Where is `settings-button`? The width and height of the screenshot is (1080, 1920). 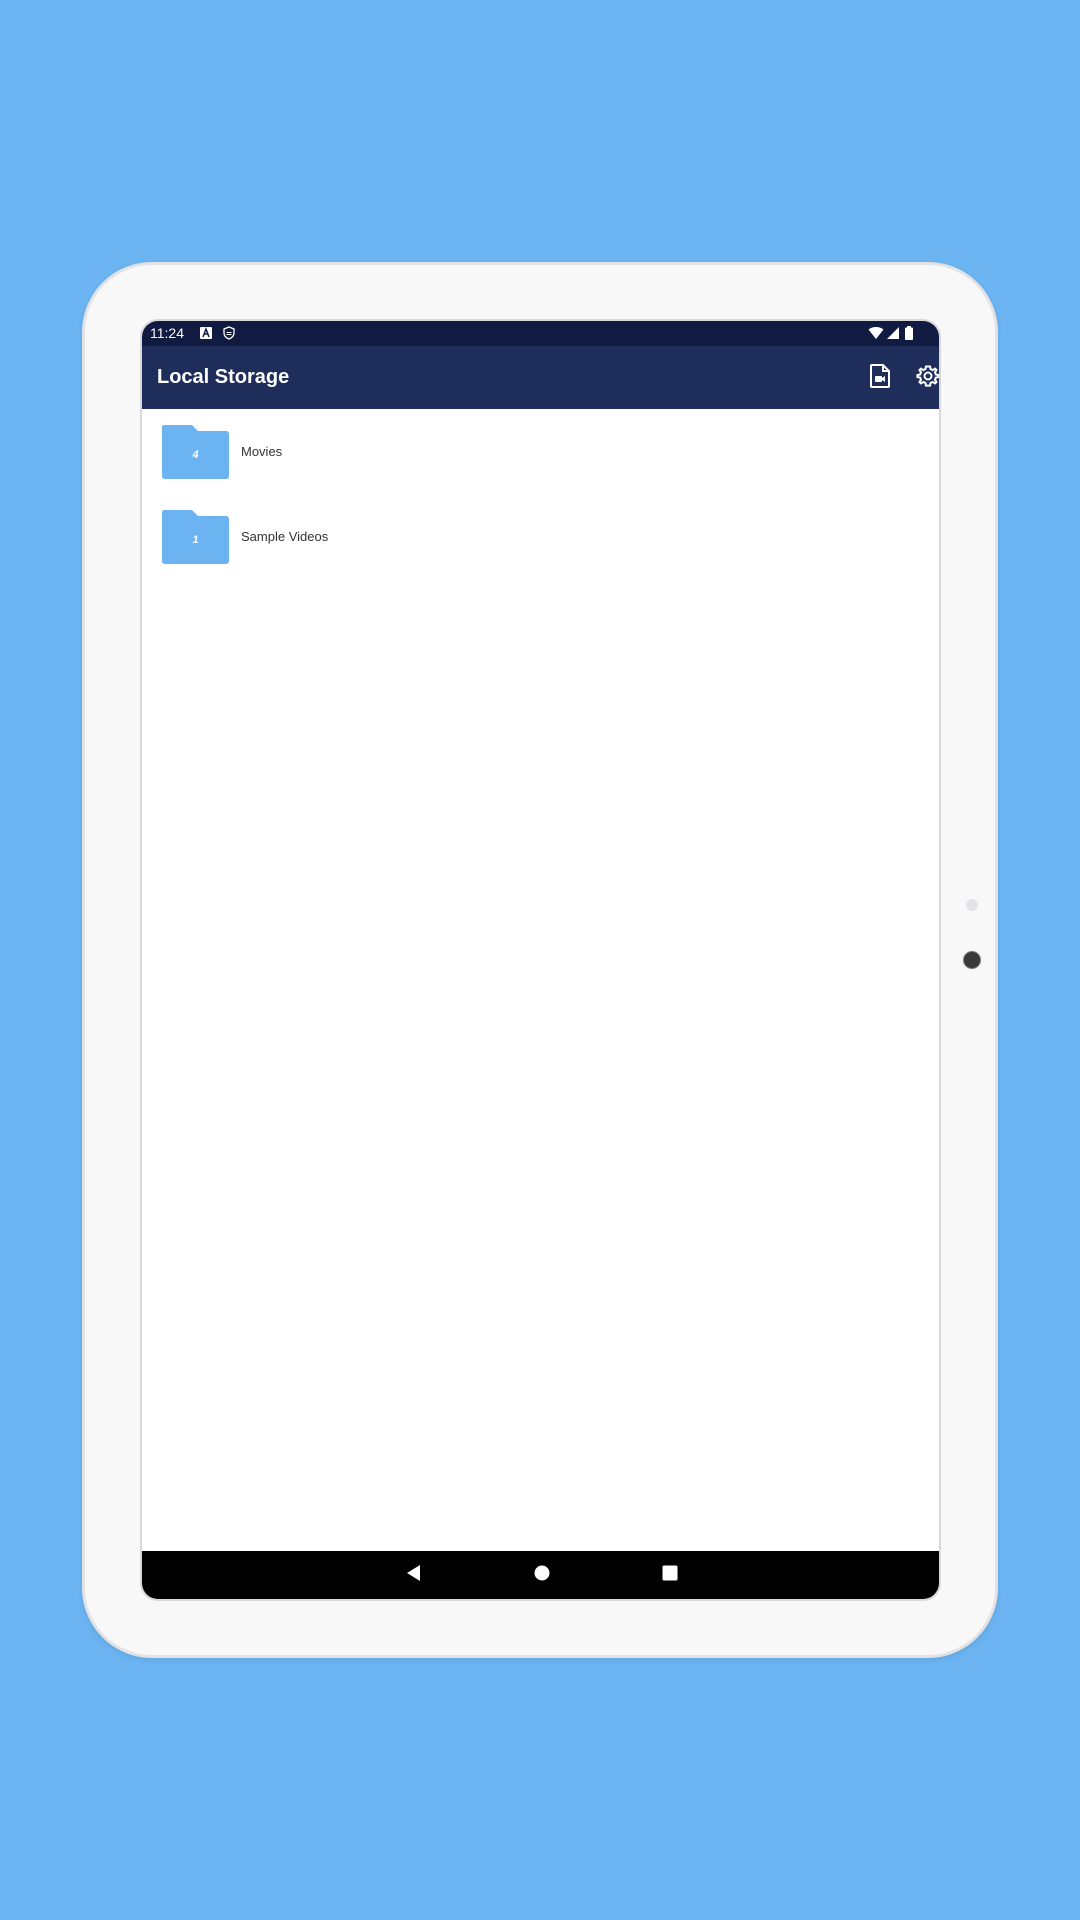 settings-button is located at coordinates (924, 378).